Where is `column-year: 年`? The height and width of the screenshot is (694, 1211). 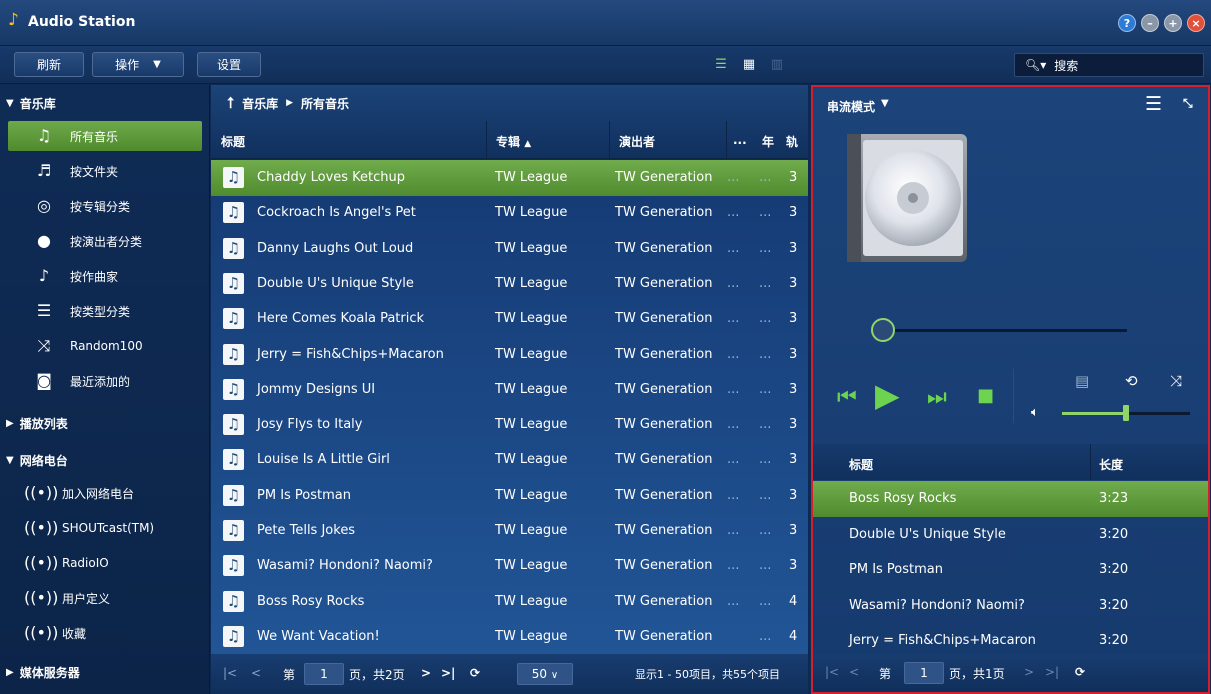
column-year: 年 is located at coordinates (768, 141).